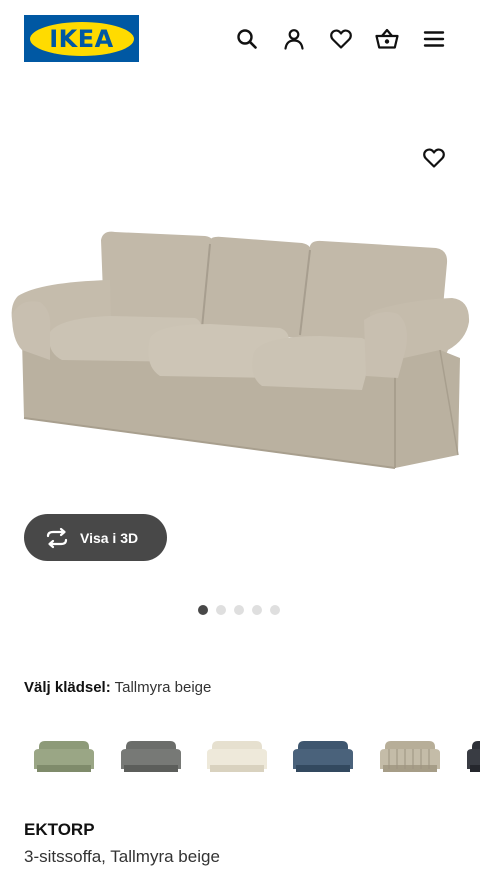 The width and height of the screenshot is (480, 871). Describe the element at coordinates (67, 687) in the screenshot. I see `fabric-label: Välj klädsel:` at that location.